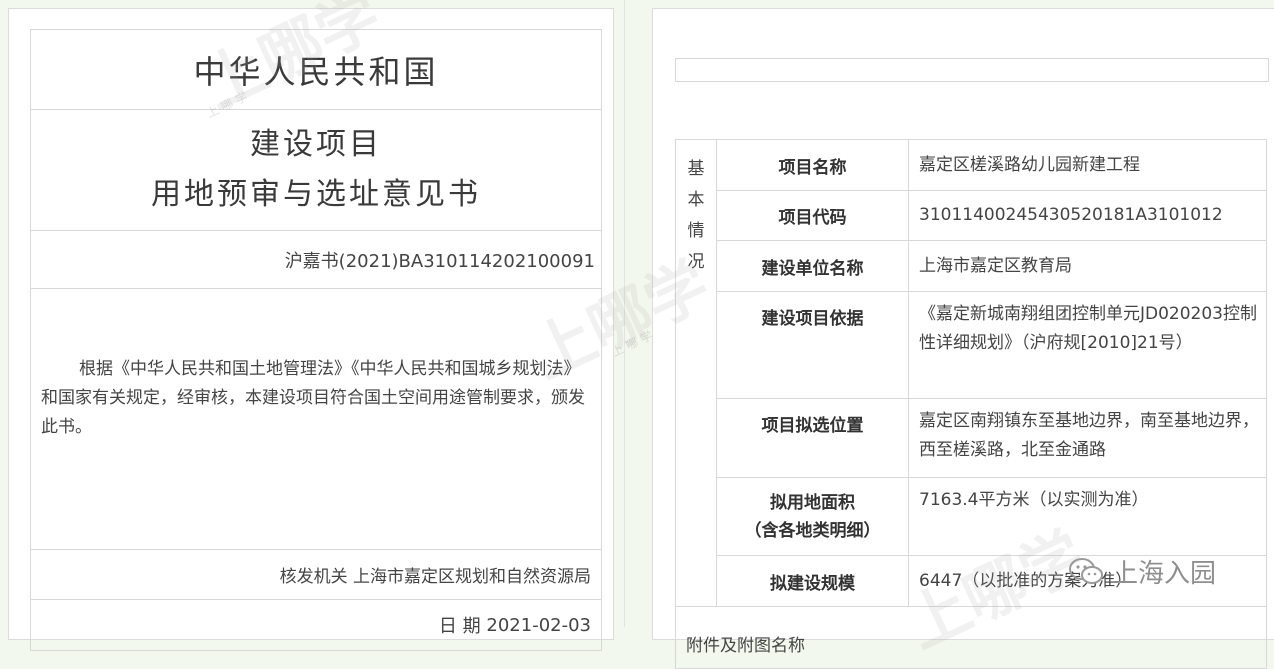  What do you see at coordinates (1087, 438) in the screenshot?
I see `row-value: 嘉定区南翔镇东至基地边界，南至基地边界，西至槎溪路，北至金通路` at bounding box center [1087, 438].